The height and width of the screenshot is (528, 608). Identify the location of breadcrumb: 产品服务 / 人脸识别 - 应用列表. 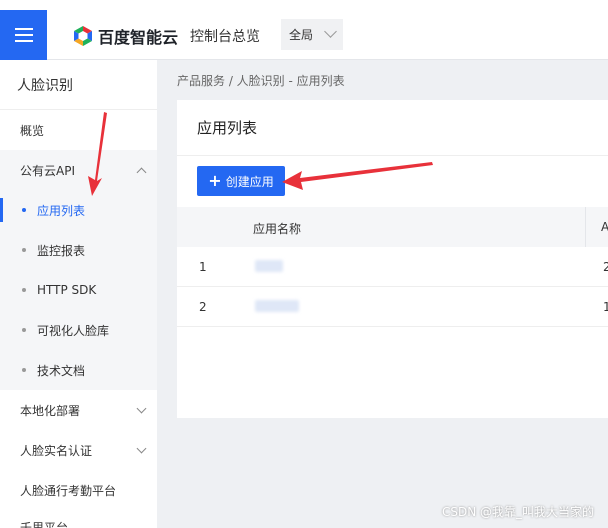
(261, 81).